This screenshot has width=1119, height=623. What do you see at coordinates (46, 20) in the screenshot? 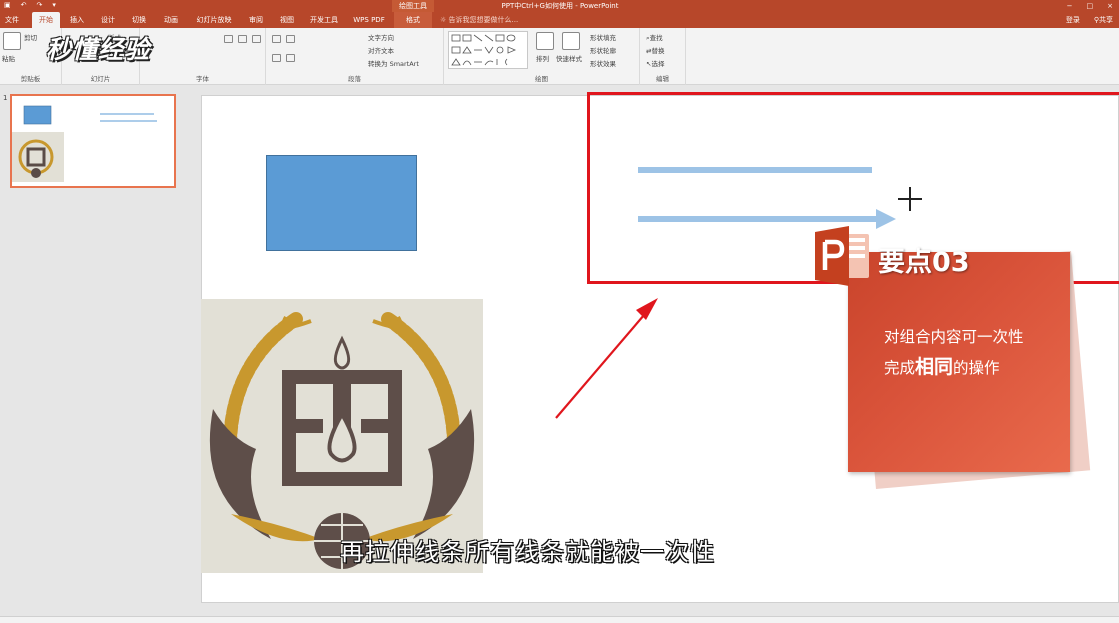
I see `tab-home: 开始` at bounding box center [46, 20].